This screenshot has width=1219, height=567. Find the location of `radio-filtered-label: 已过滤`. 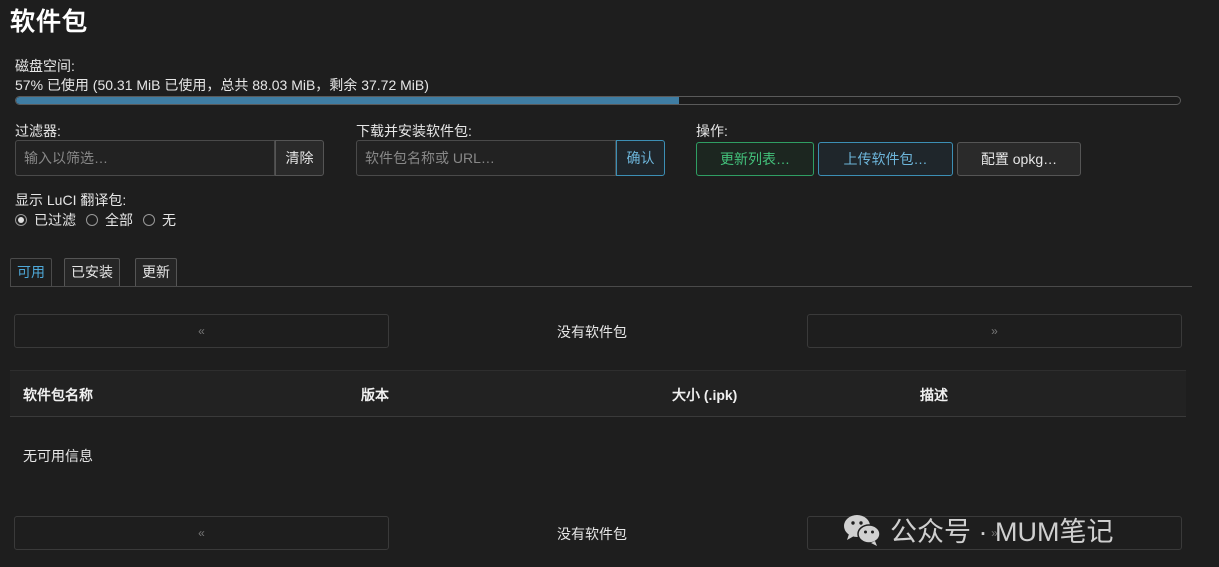

radio-filtered-label: 已过滤 is located at coordinates (55, 220).